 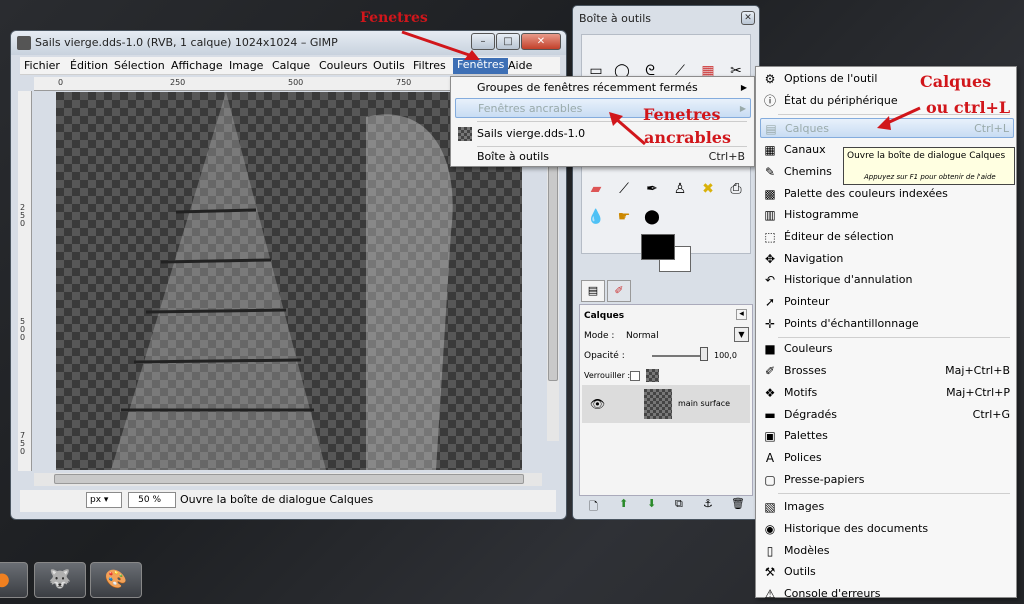 What do you see at coordinates (708, 503) in the screenshot?
I see `anchor-layer-icon: ⚓` at bounding box center [708, 503].